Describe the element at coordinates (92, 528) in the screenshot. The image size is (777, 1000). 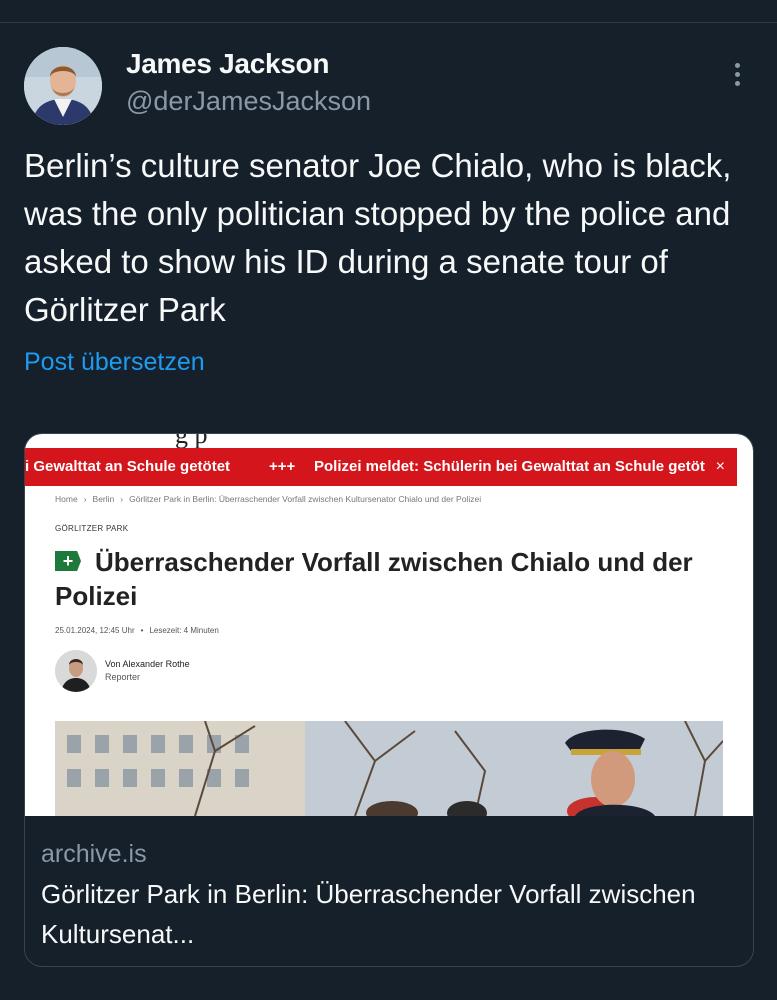
I see `article-kicker: GÖRLITZER PARK` at that location.